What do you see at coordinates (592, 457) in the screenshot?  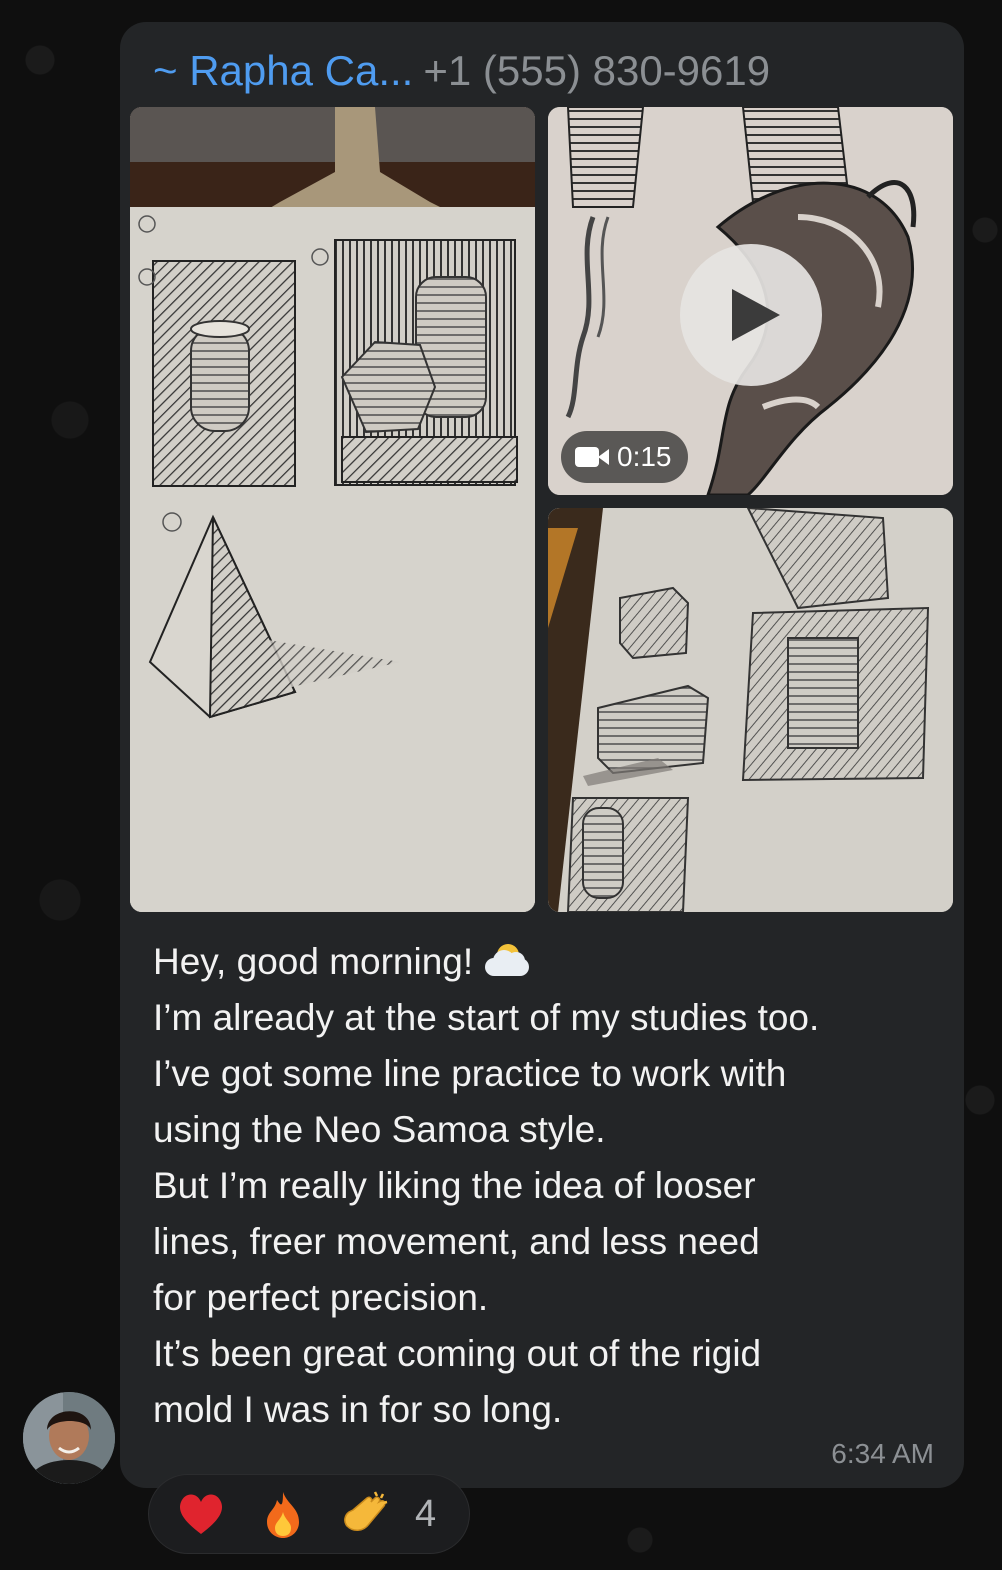 I see `video-camera-icon` at bounding box center [592, 457].